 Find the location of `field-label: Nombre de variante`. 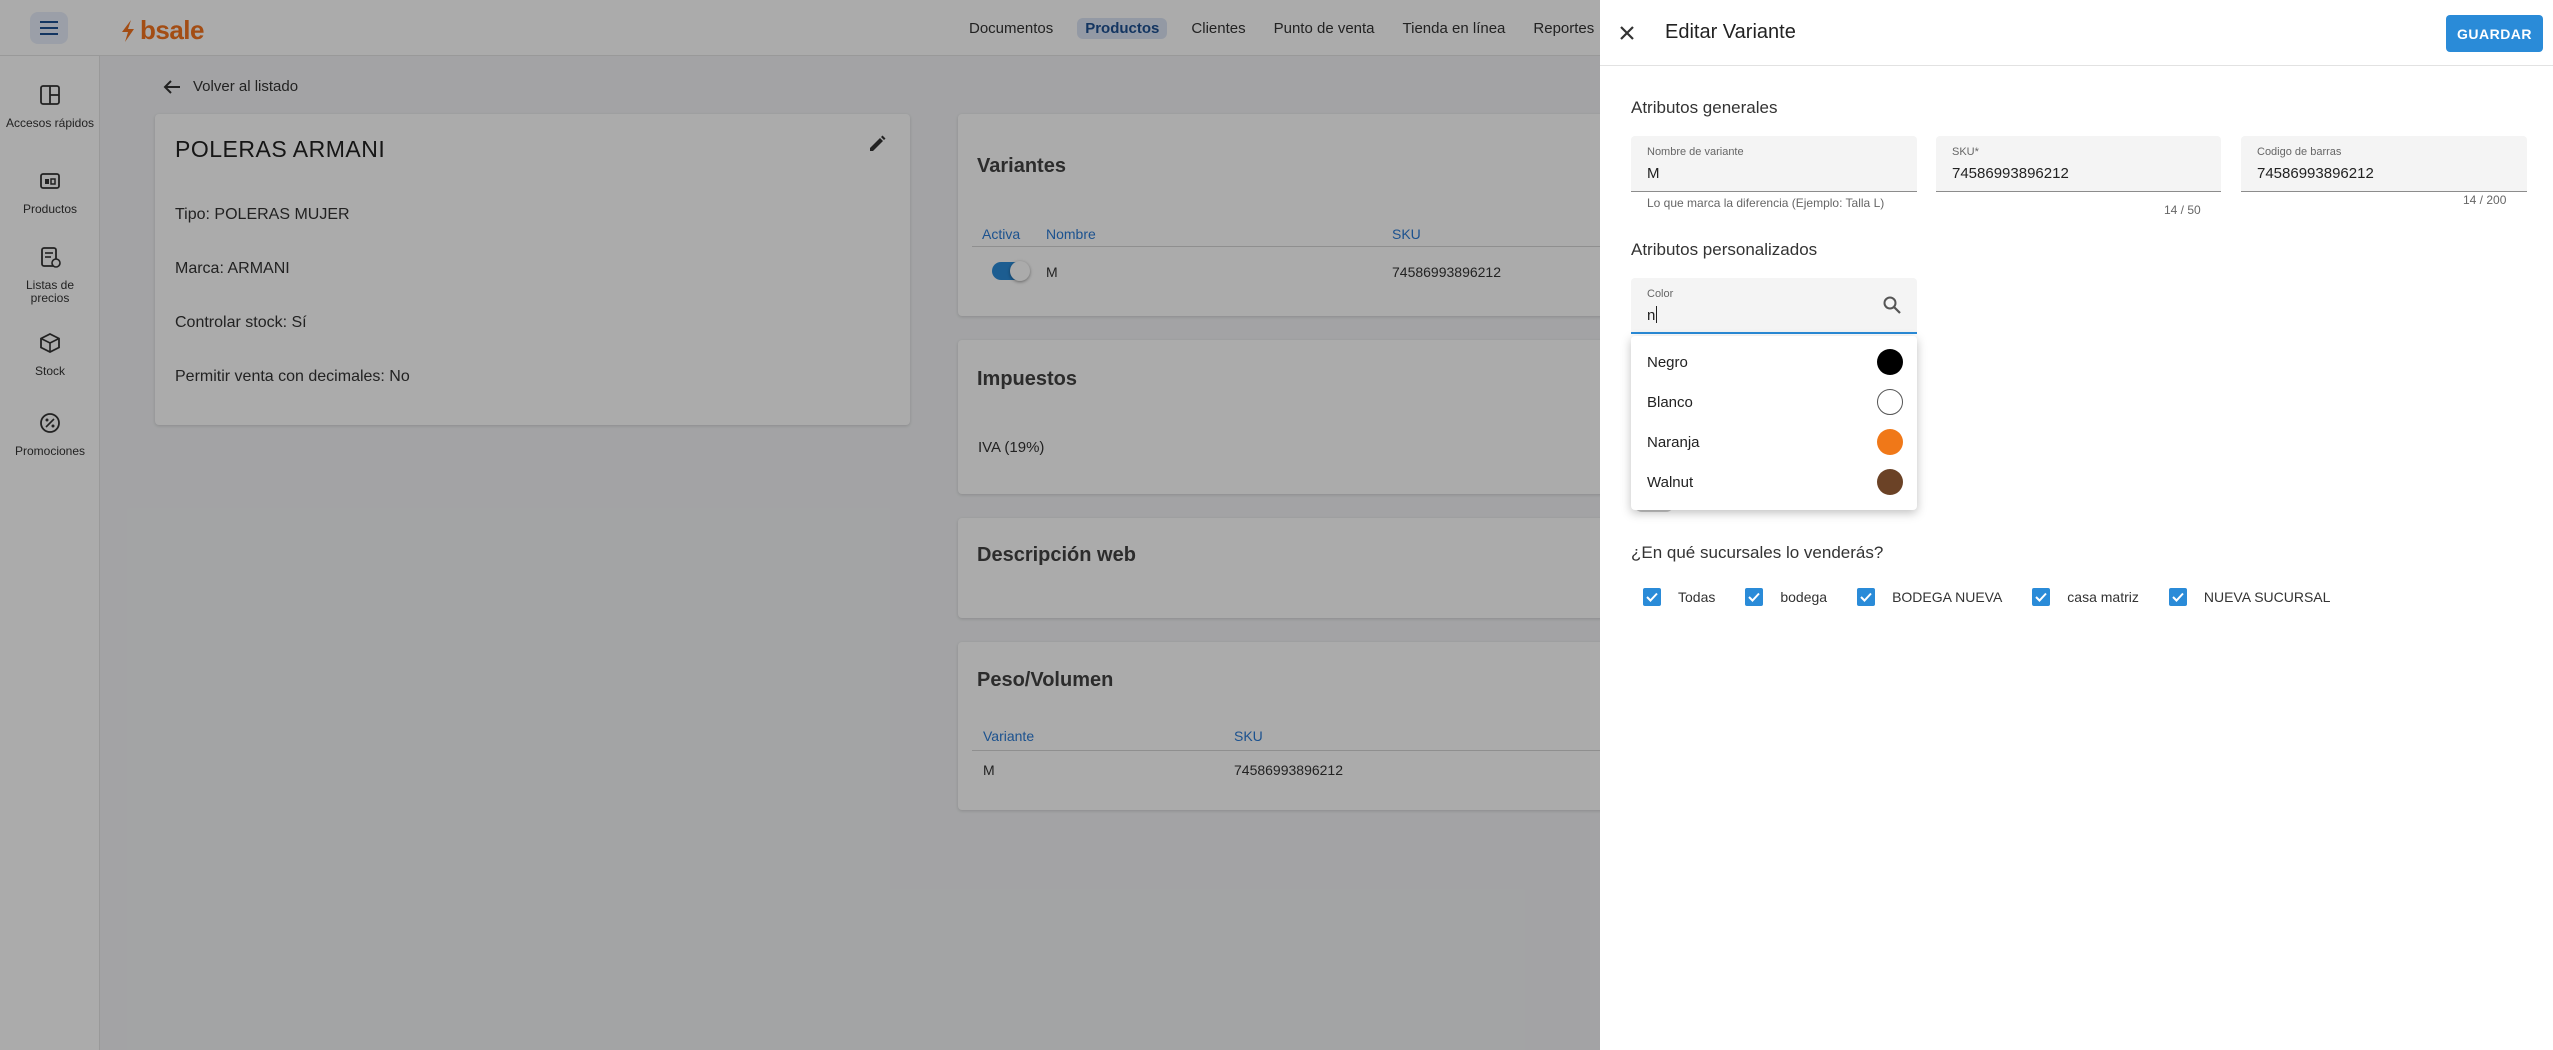

field-label: Nombre de variante is located at coordinates (1695, 152).